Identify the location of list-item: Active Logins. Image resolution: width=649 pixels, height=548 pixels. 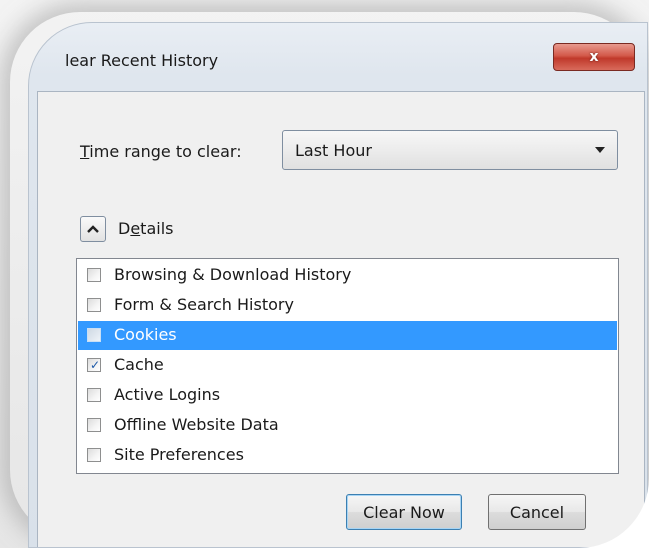
(347, 395).